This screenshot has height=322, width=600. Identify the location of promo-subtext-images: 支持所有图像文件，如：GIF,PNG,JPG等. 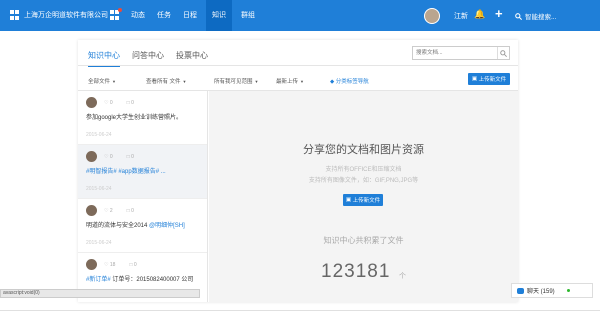
(363, 181).